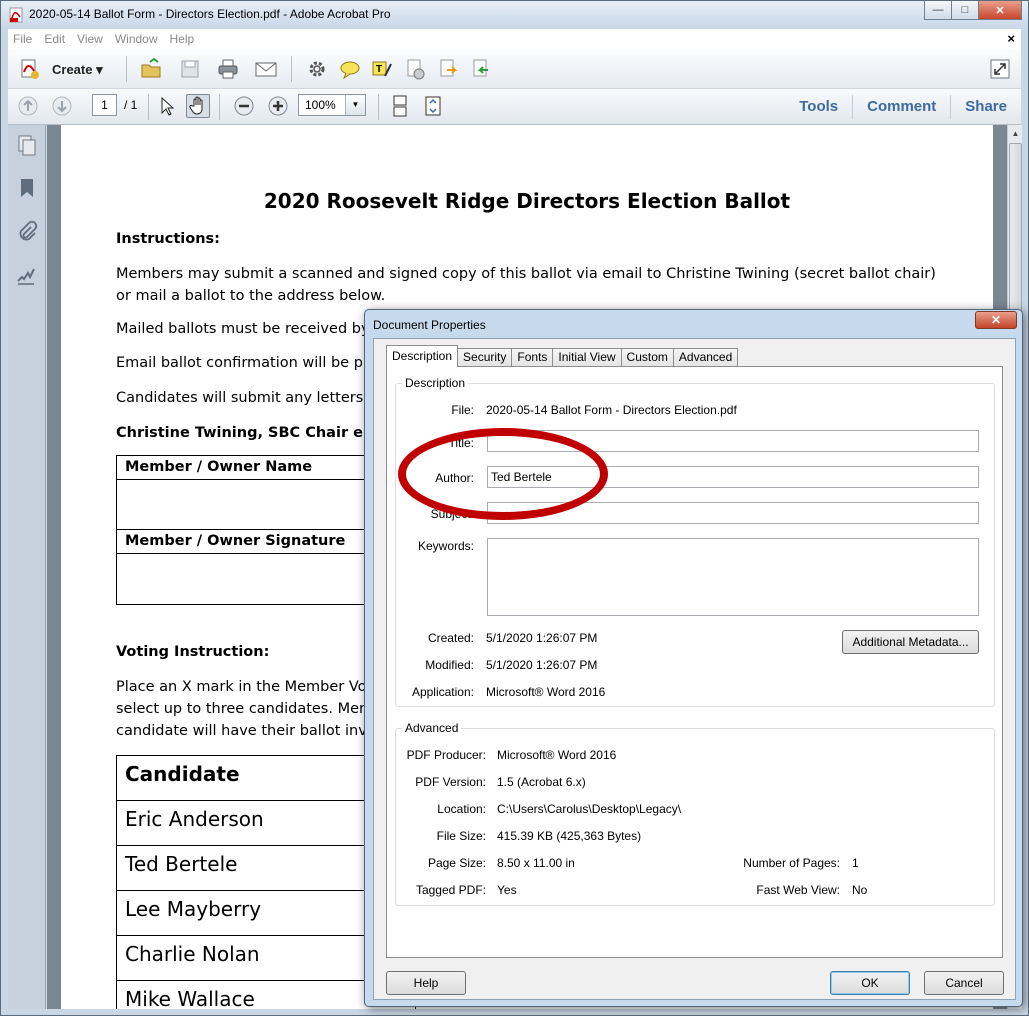 Image resolution: width=1029 pixels, height=1016 pixels. What do you see at coordinates (791, 863) in the screenshot?
I see `number-of-pages-label: Number of Pages:` at bounding box center [791, 863].